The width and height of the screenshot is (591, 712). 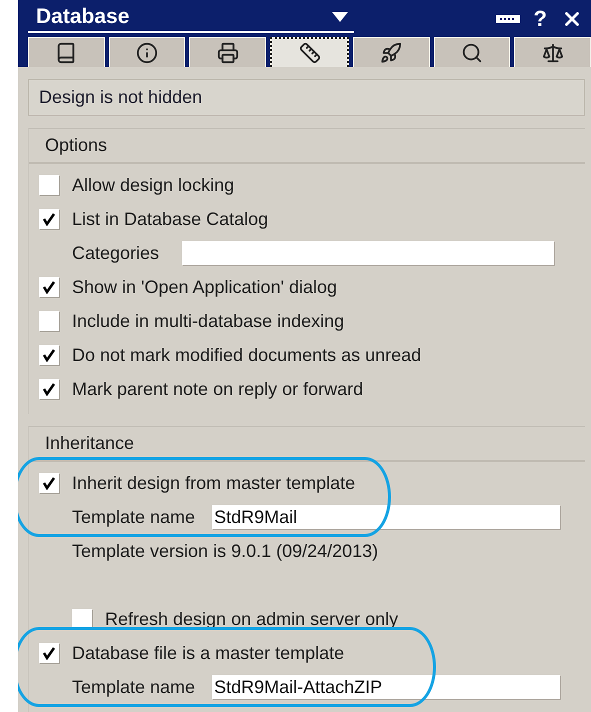 What do you see at coordinates (227, 53) in the screenshot?
I see `printer-icon` at bounding box center [227, 53].